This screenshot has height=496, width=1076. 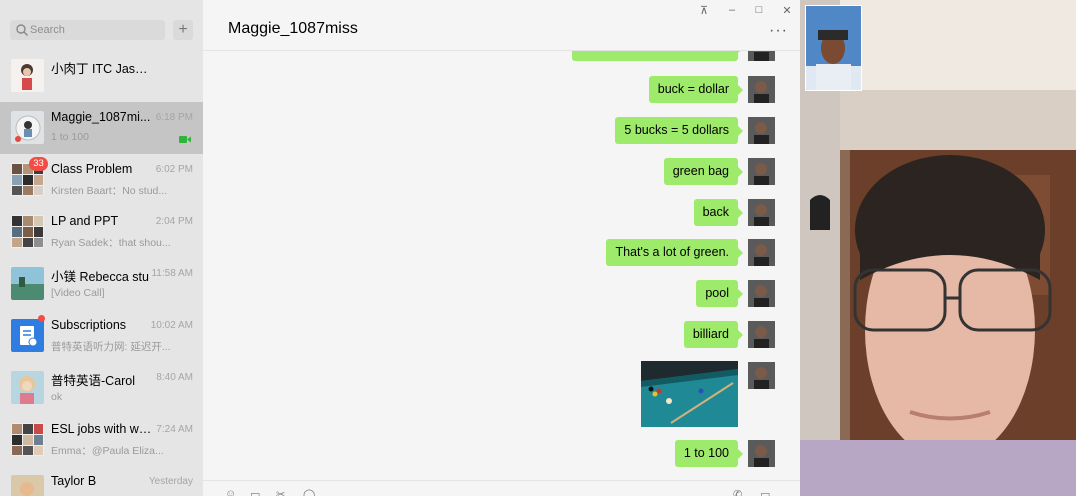 What do you see at coordinates (47, 30) in the screenshot?
I see `search-placeholder: Search` at bounding box center [47, 30].